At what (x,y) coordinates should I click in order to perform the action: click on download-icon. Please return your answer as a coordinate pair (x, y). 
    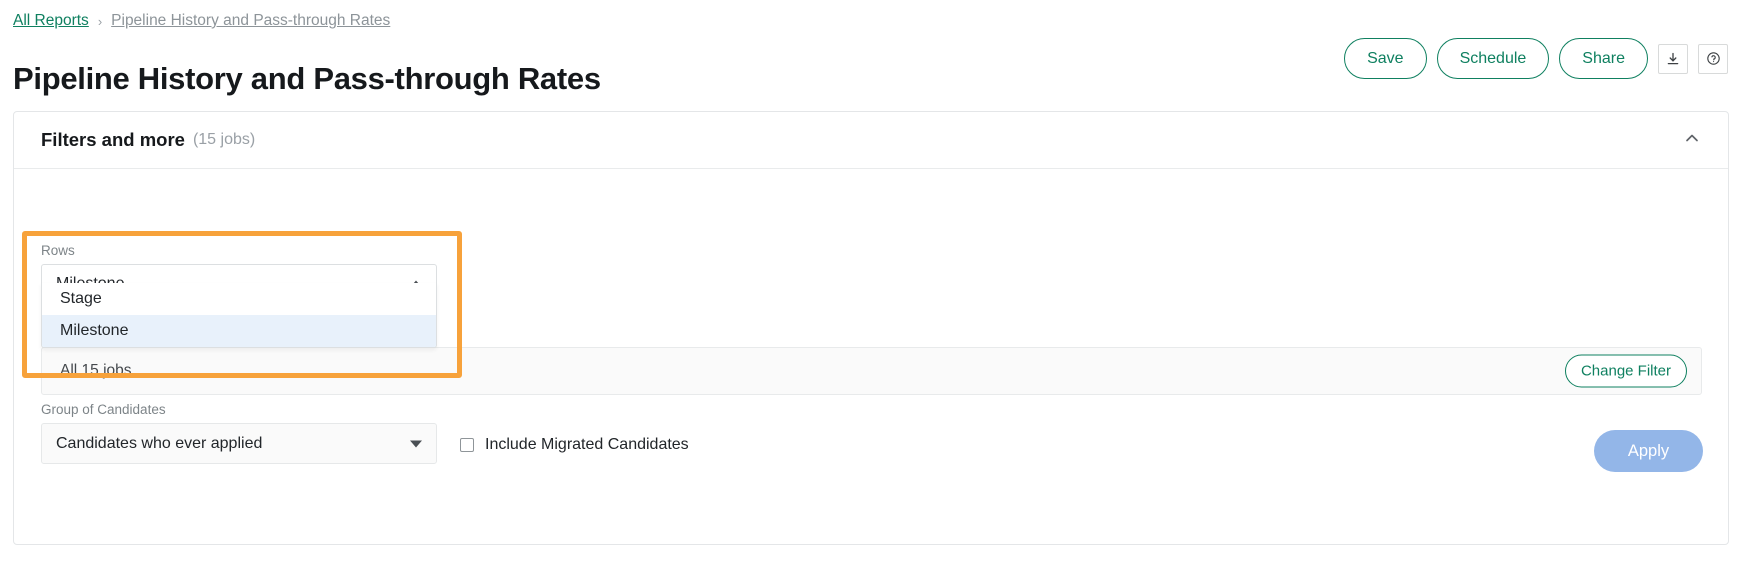
    Looking at the image, I should click on (1673, 59).